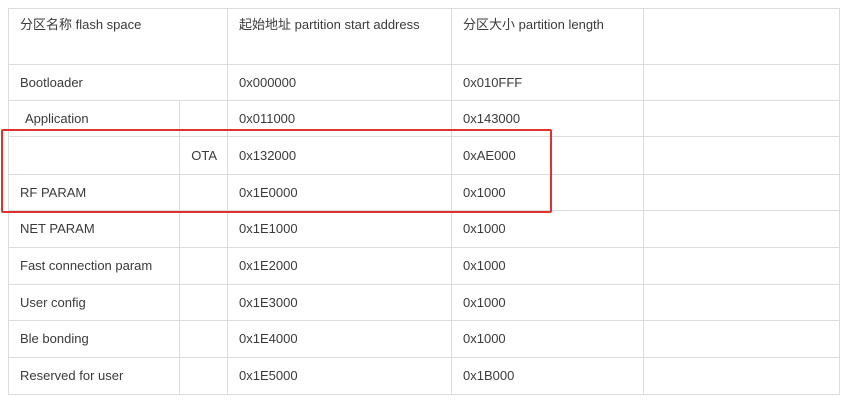 The width and height of the screenshot is (847, 406). I want to click on table-row: Bootloader 0x000000 0x010FFF, so click(424, 82).